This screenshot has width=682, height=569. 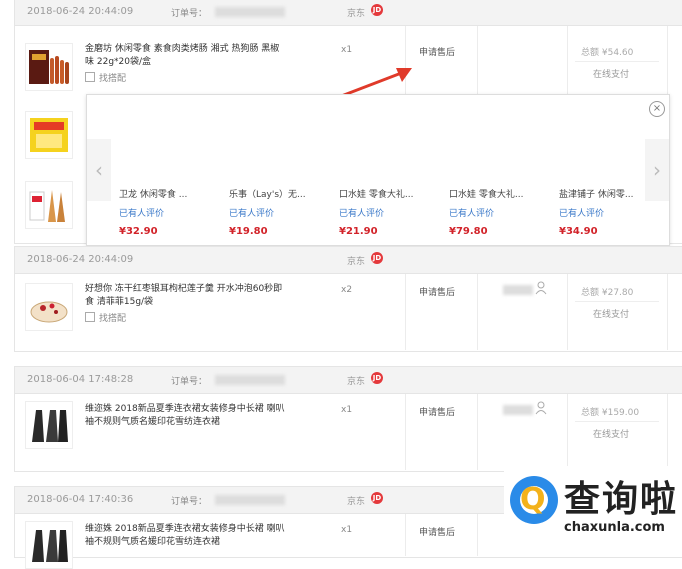 I want to click on recommended-item: 口水娃 零食大礼... 已有人评价 ¥79.80, so click(x=492, y=212).